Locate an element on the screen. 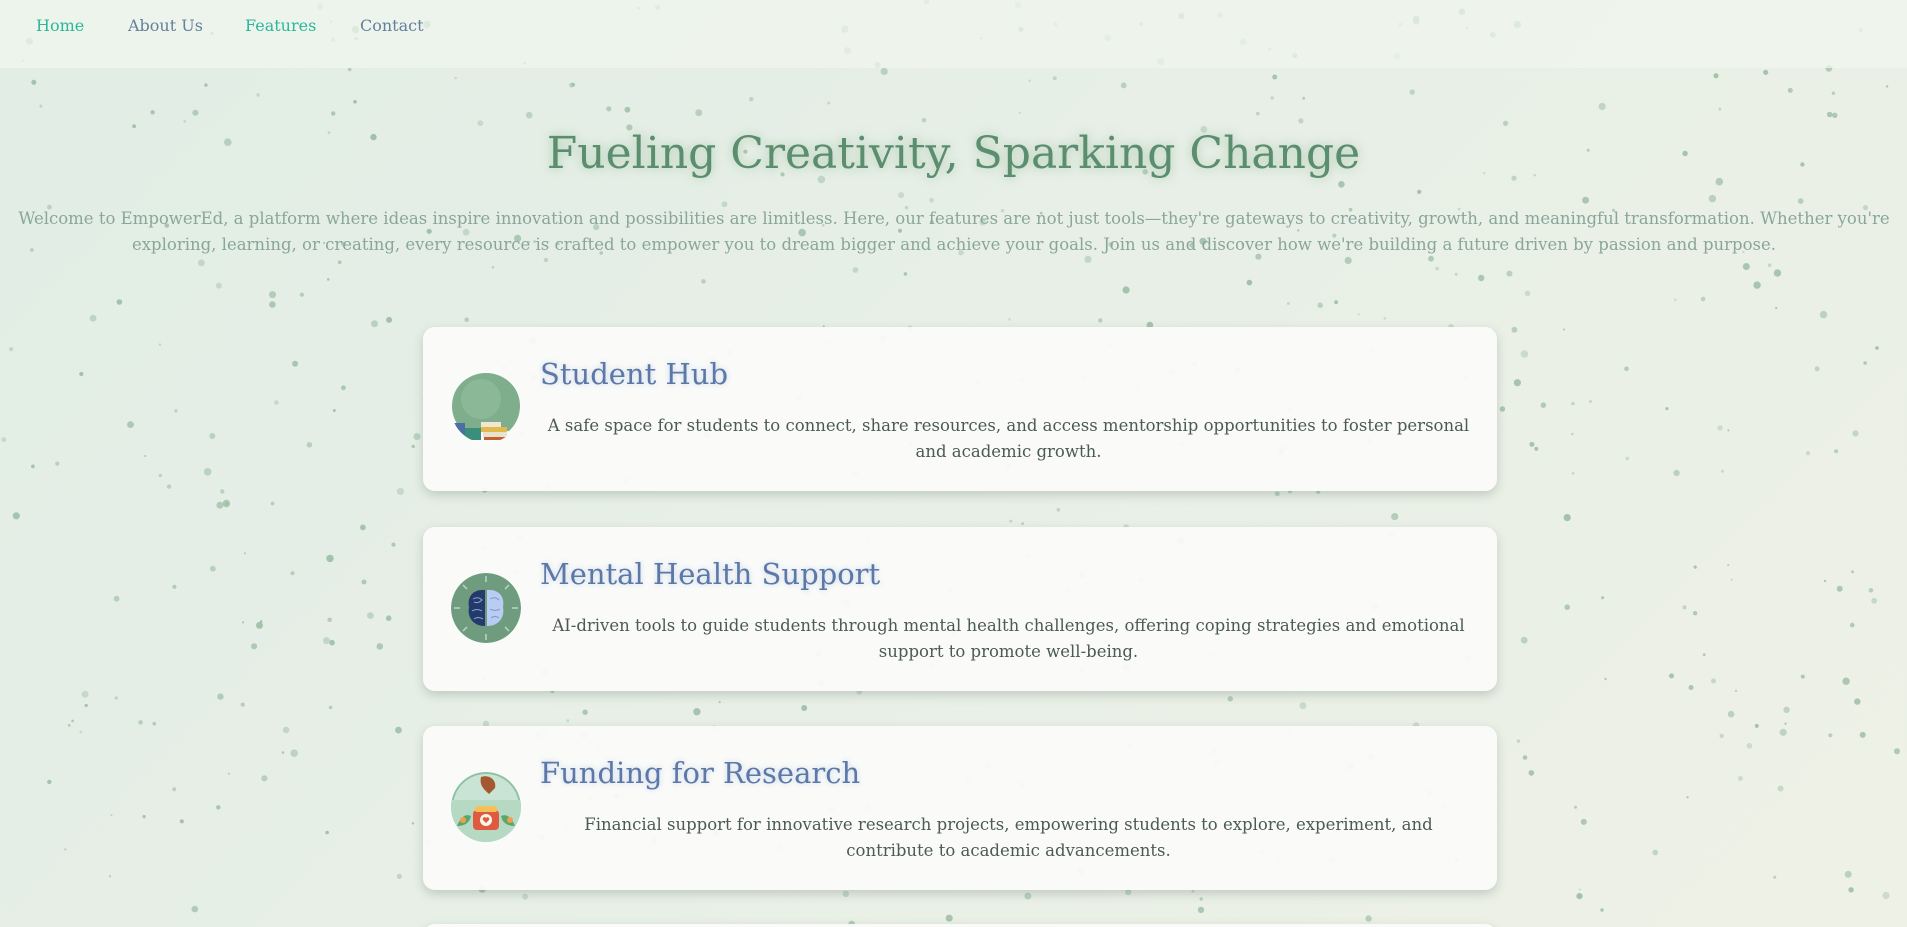 The width and height of the screenshot is (1907, 927). top-navbar: Home About Us Features Contact is located at coordinates (953, 34).